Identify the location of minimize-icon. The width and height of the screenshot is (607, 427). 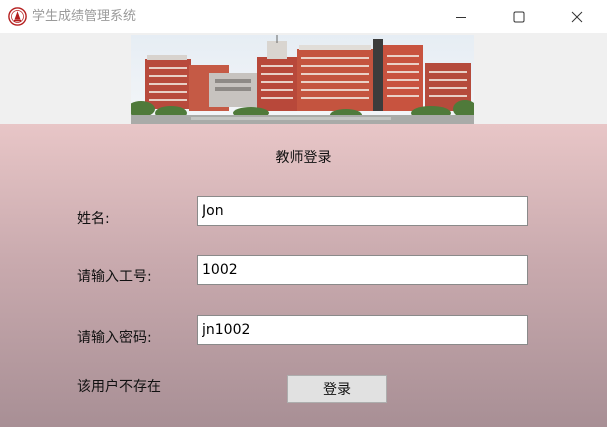
(461, 17).